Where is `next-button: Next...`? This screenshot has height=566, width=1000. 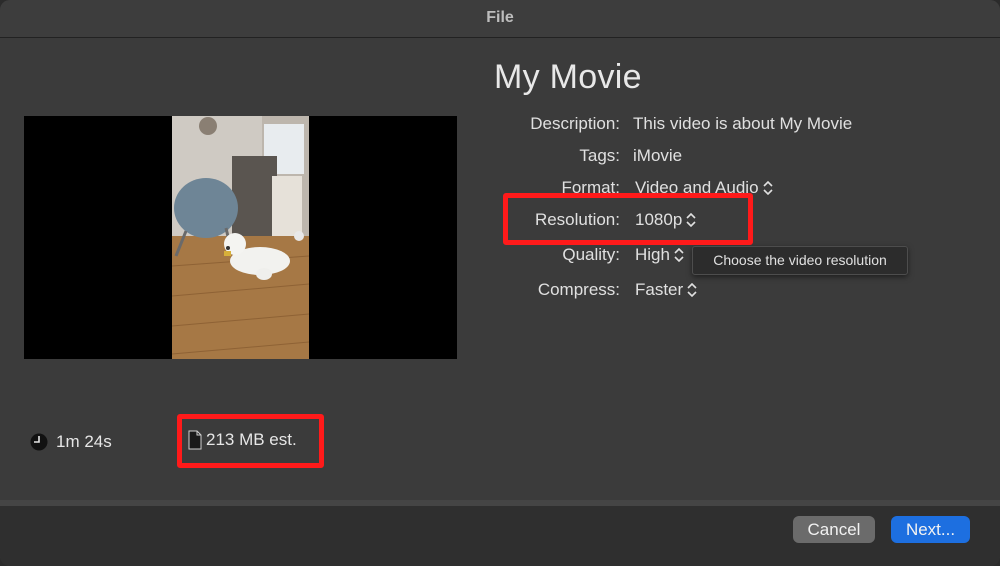
next-button: Next... is located at coordinates (930, 529).